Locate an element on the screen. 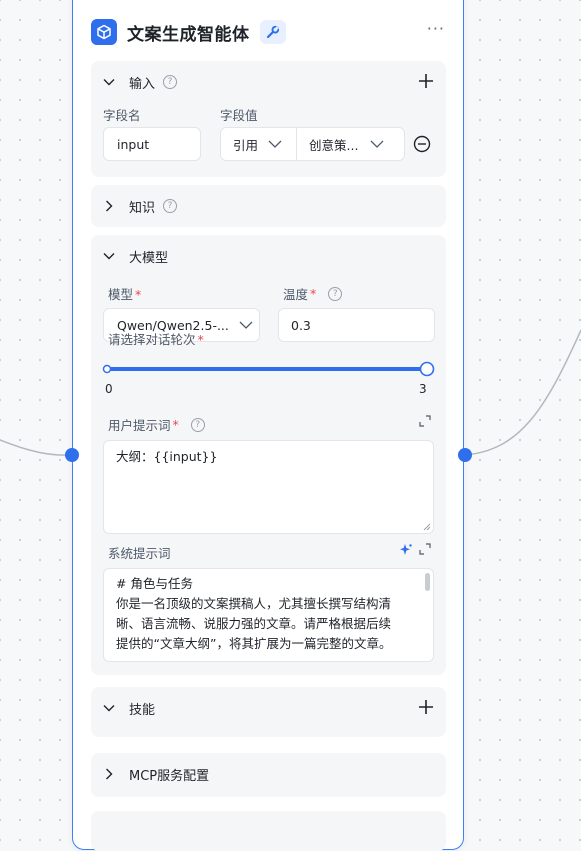 Image resolution: width=581 pixels, height=851 pixels. more-options-button: ··· is located at coordinates (436, 28).